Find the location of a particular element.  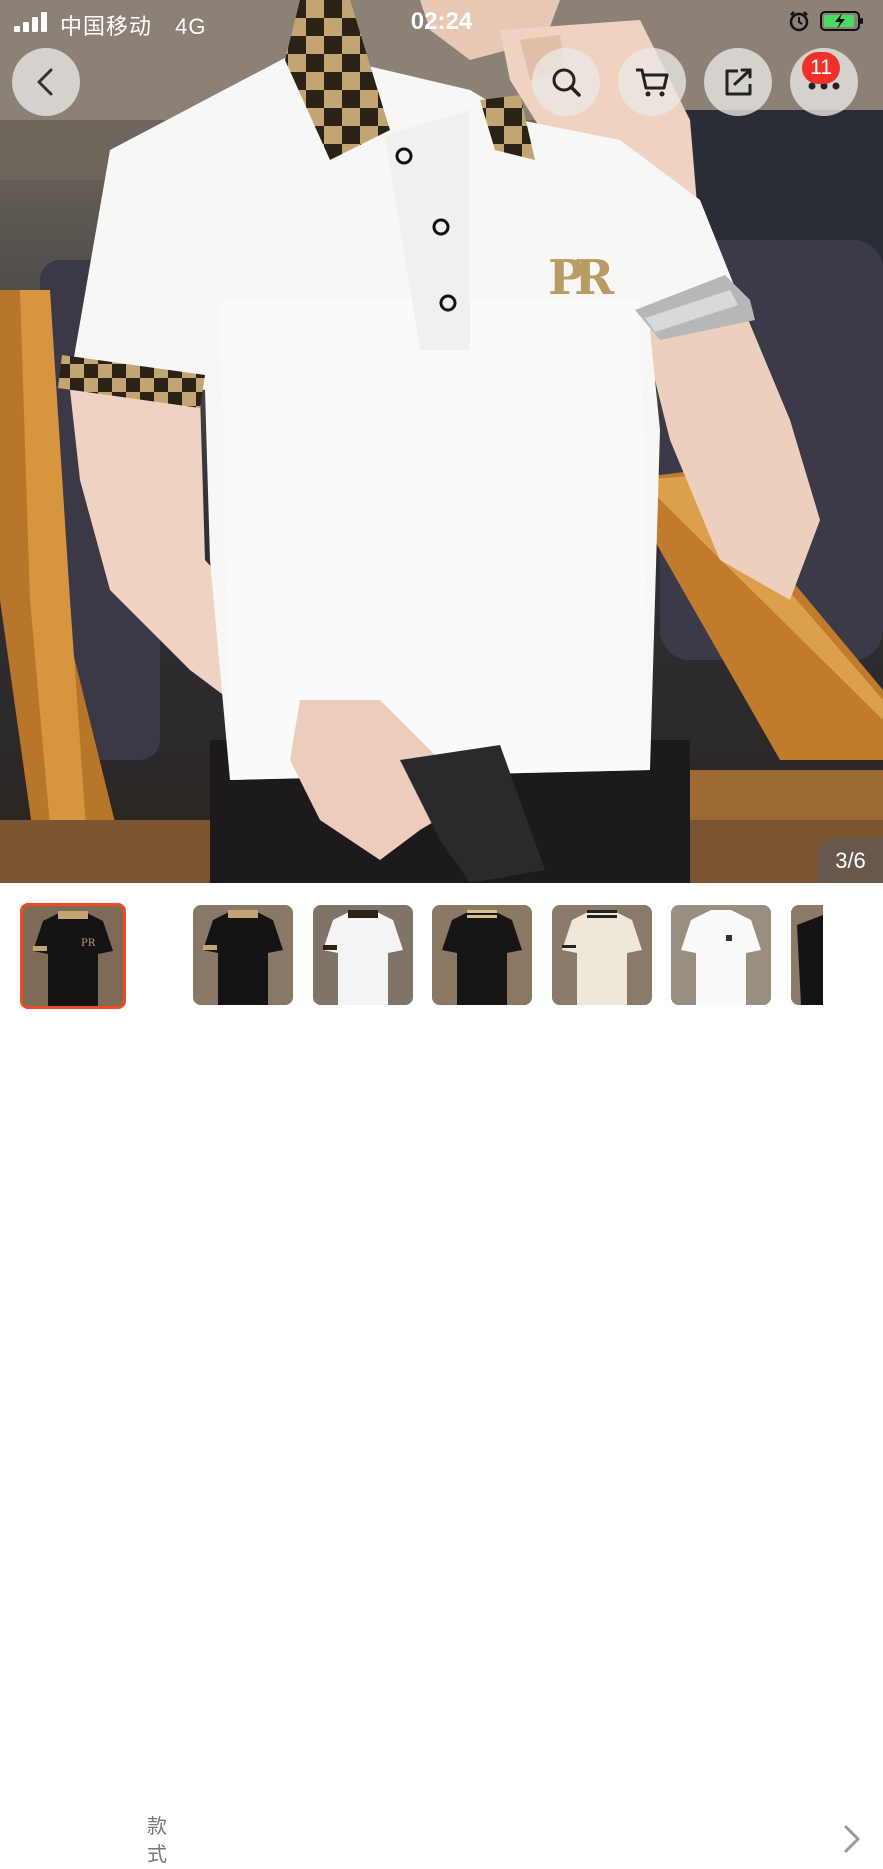

cart-button is located at coordinates (652, 82).